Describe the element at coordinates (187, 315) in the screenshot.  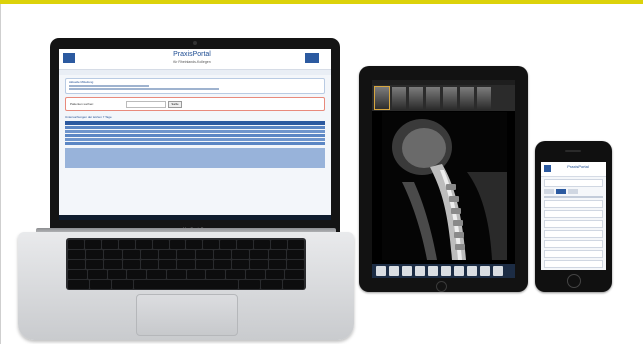
I see `trackpad` at that location.